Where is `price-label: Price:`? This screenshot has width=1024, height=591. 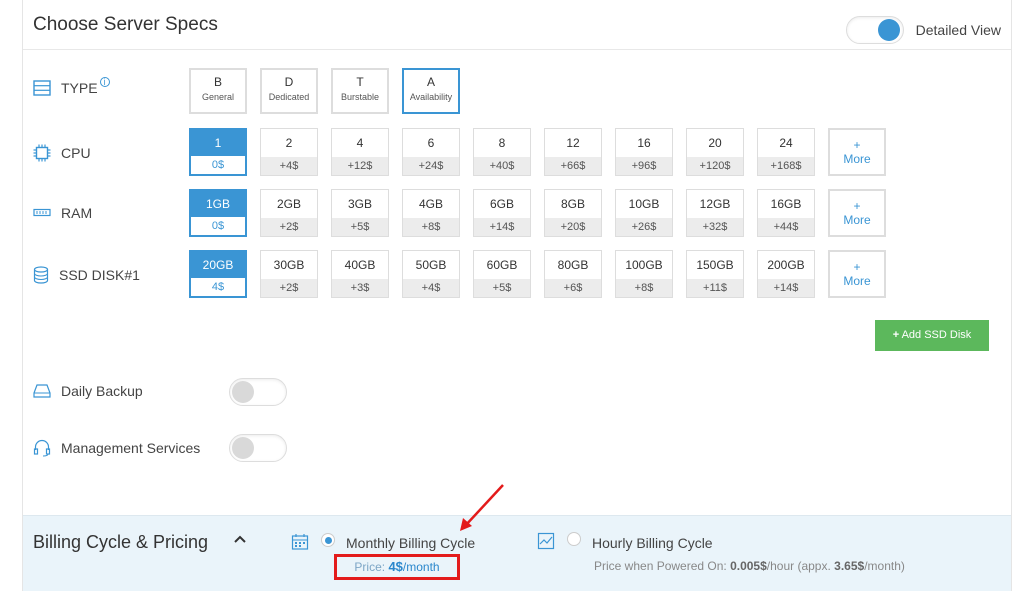 price-label: Price: is located at coordinates (370, 567).